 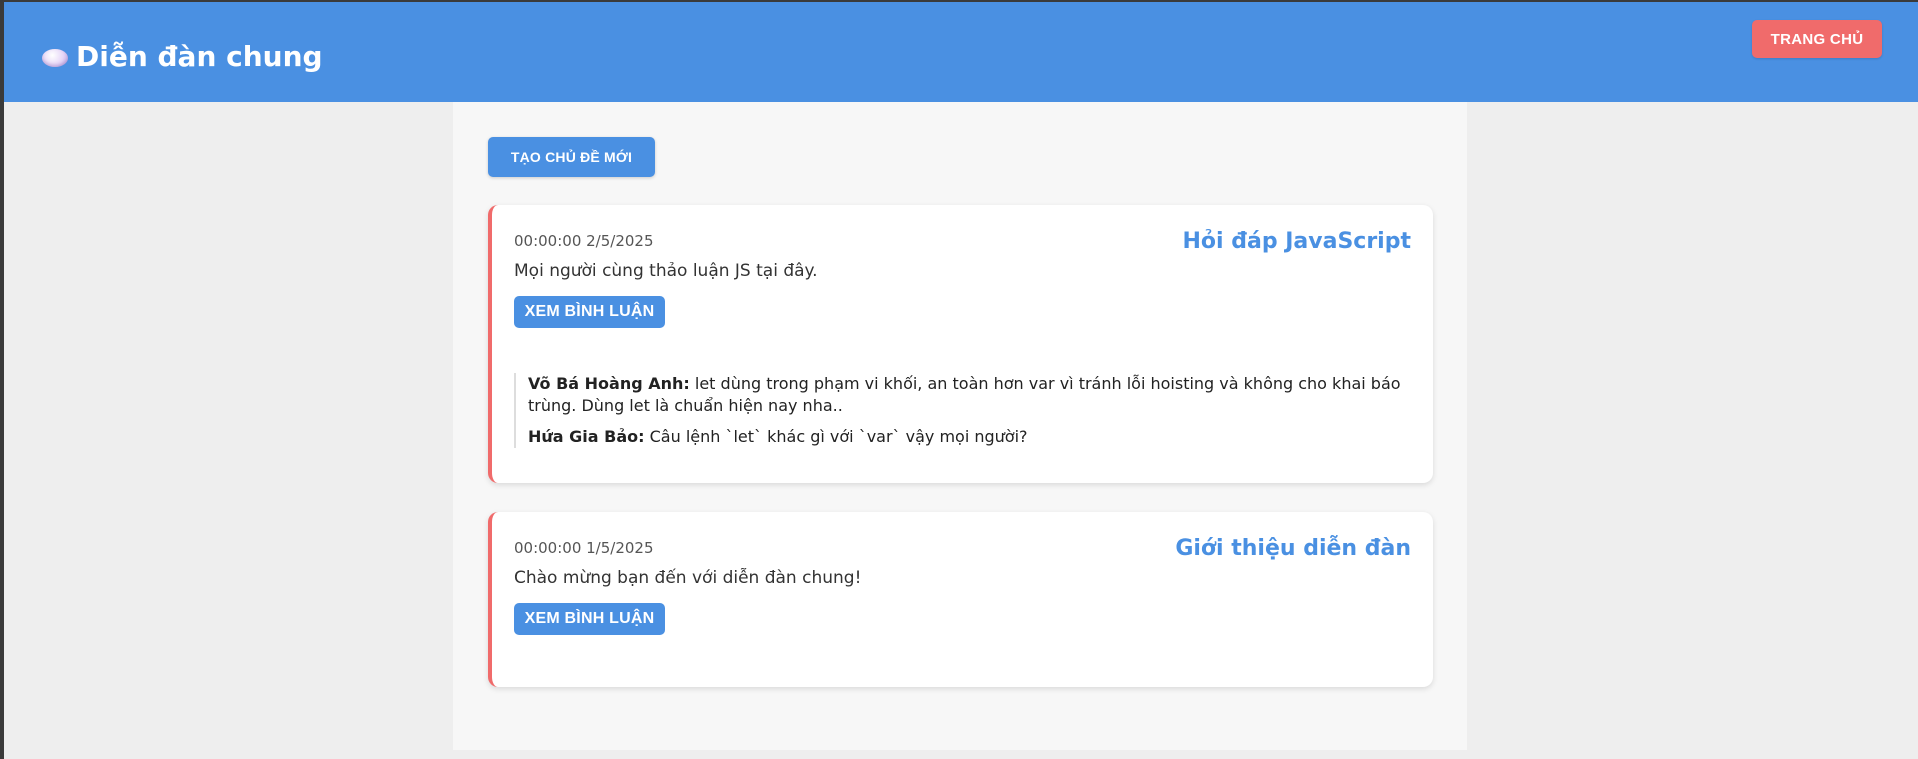 I want to click on topic-date: 00:00:00 1/5/2025, so click(x=584, y=548).